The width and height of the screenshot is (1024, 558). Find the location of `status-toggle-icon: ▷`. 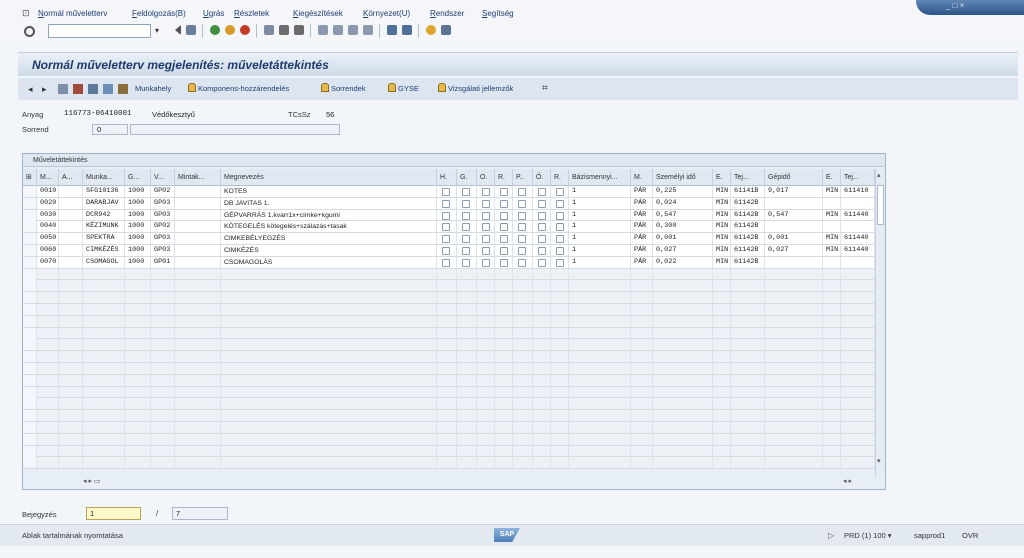

status-toggle-icon: ▷ is located at coordinates (831, 535).